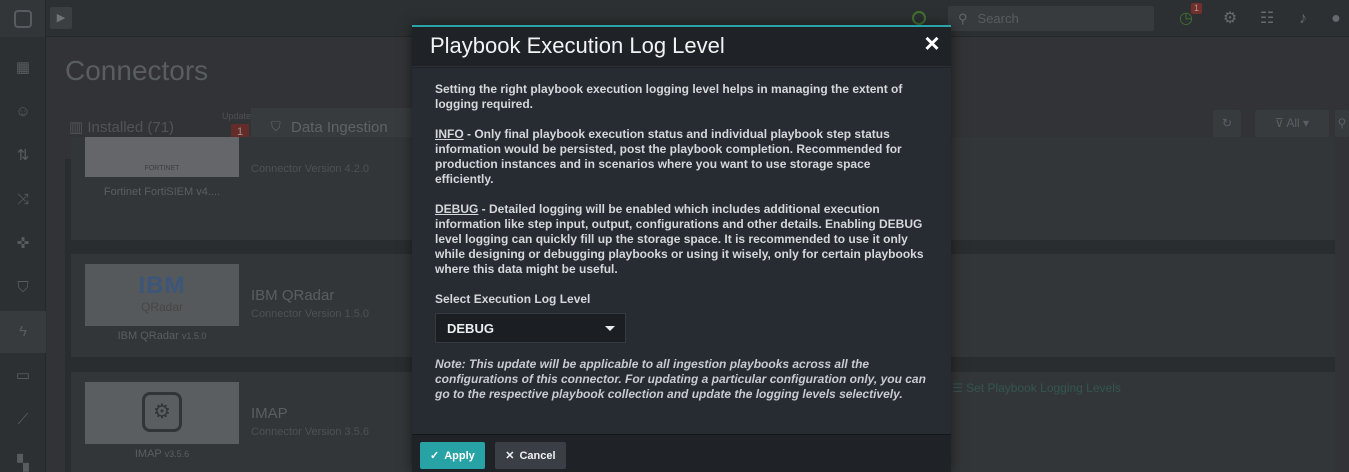 Image resolution: width=1349 pixels, height=472 pixels. Describe the element at coordinates (470, 328) in the screenshot. I see `log-level-value: DEBUG` at that location.